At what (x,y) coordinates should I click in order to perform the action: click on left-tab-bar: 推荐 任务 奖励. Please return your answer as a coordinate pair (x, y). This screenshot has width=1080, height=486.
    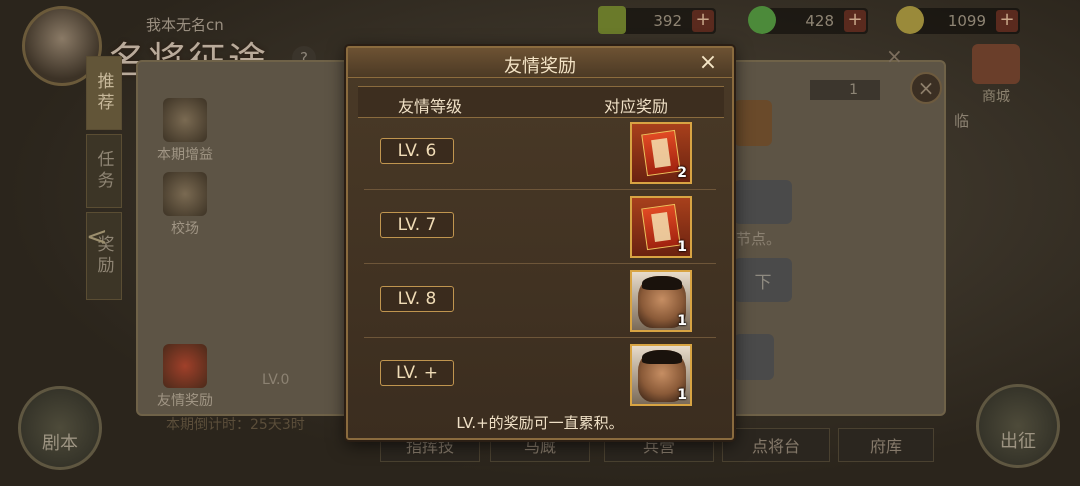
    Looking at the image, I should click on (104, 180).